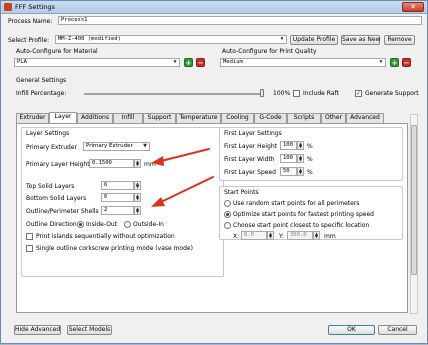  I want to click on first-layer-height-spinner: ▲ ▼, so click(300, 145).